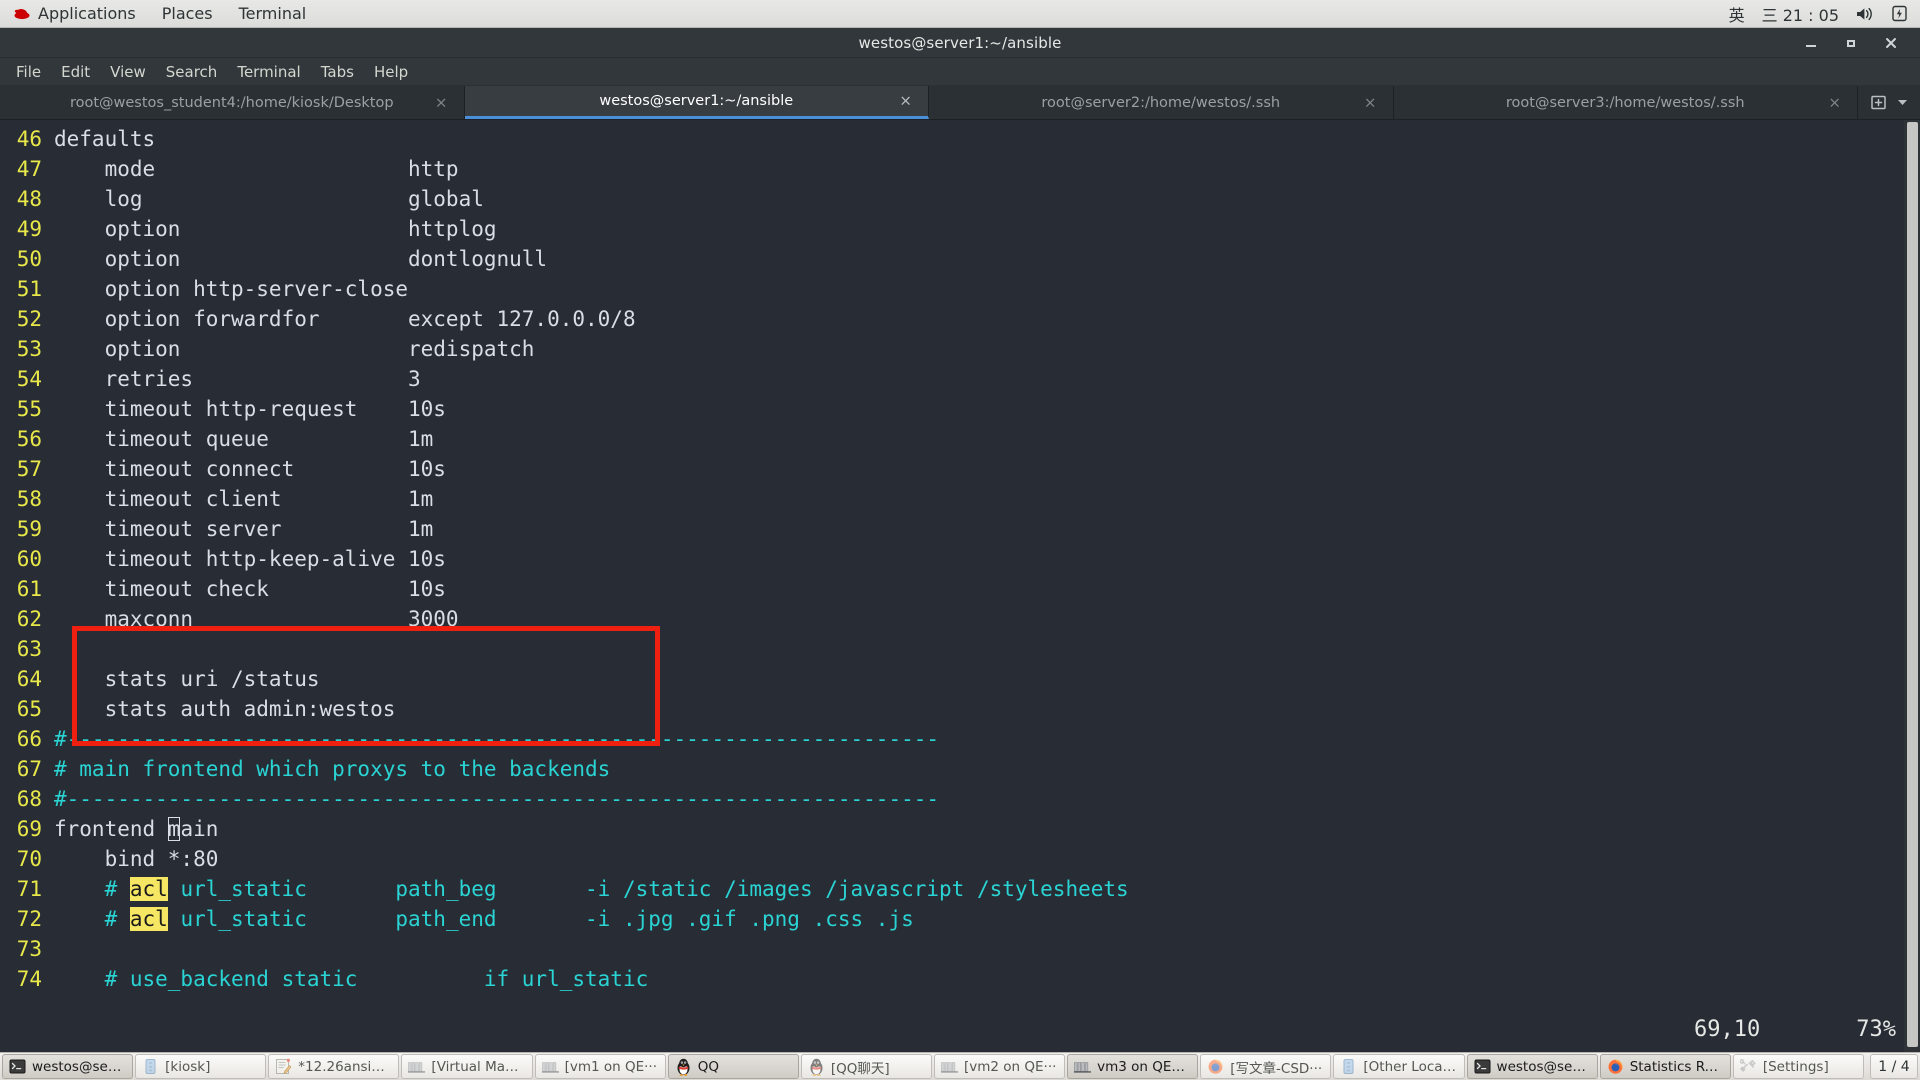  I want to click on close-icon, so click(1891, 43).